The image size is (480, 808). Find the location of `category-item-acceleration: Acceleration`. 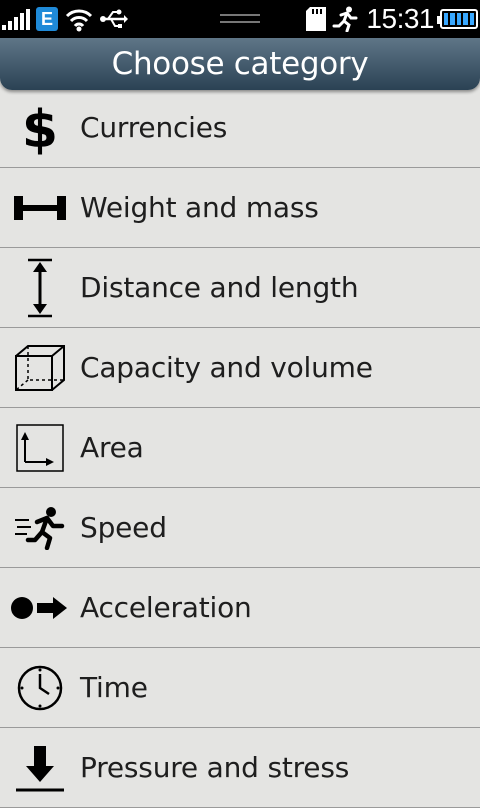

category-item-acceleration: Acceleration is located at coordinates (240, 608).